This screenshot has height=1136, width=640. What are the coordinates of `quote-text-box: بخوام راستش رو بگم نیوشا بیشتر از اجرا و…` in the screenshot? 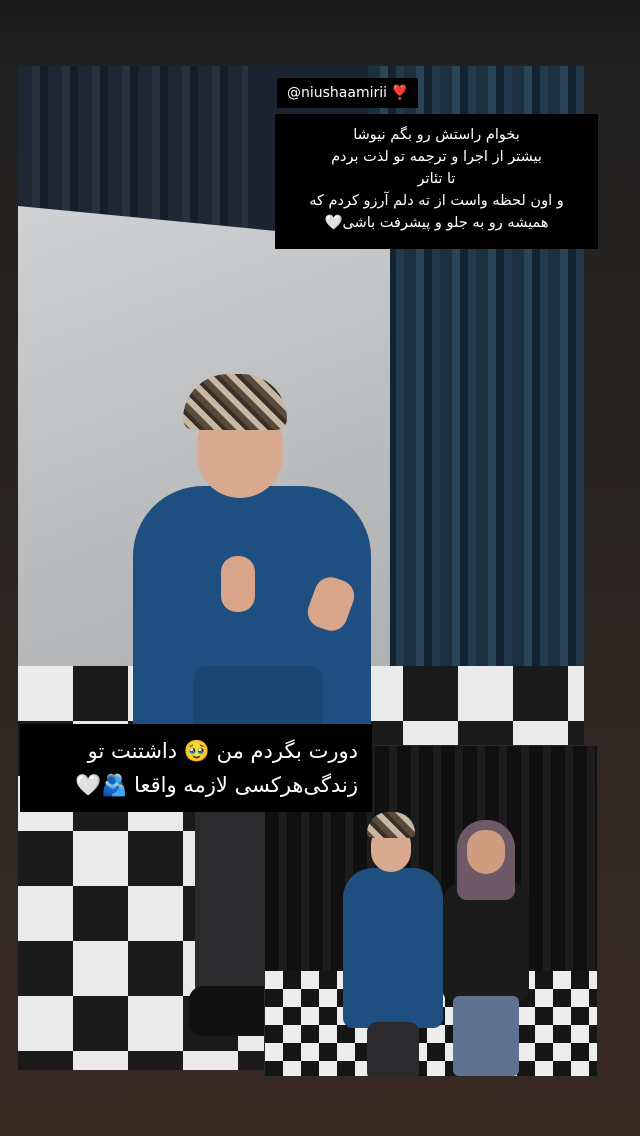 It's located at (436, 181).